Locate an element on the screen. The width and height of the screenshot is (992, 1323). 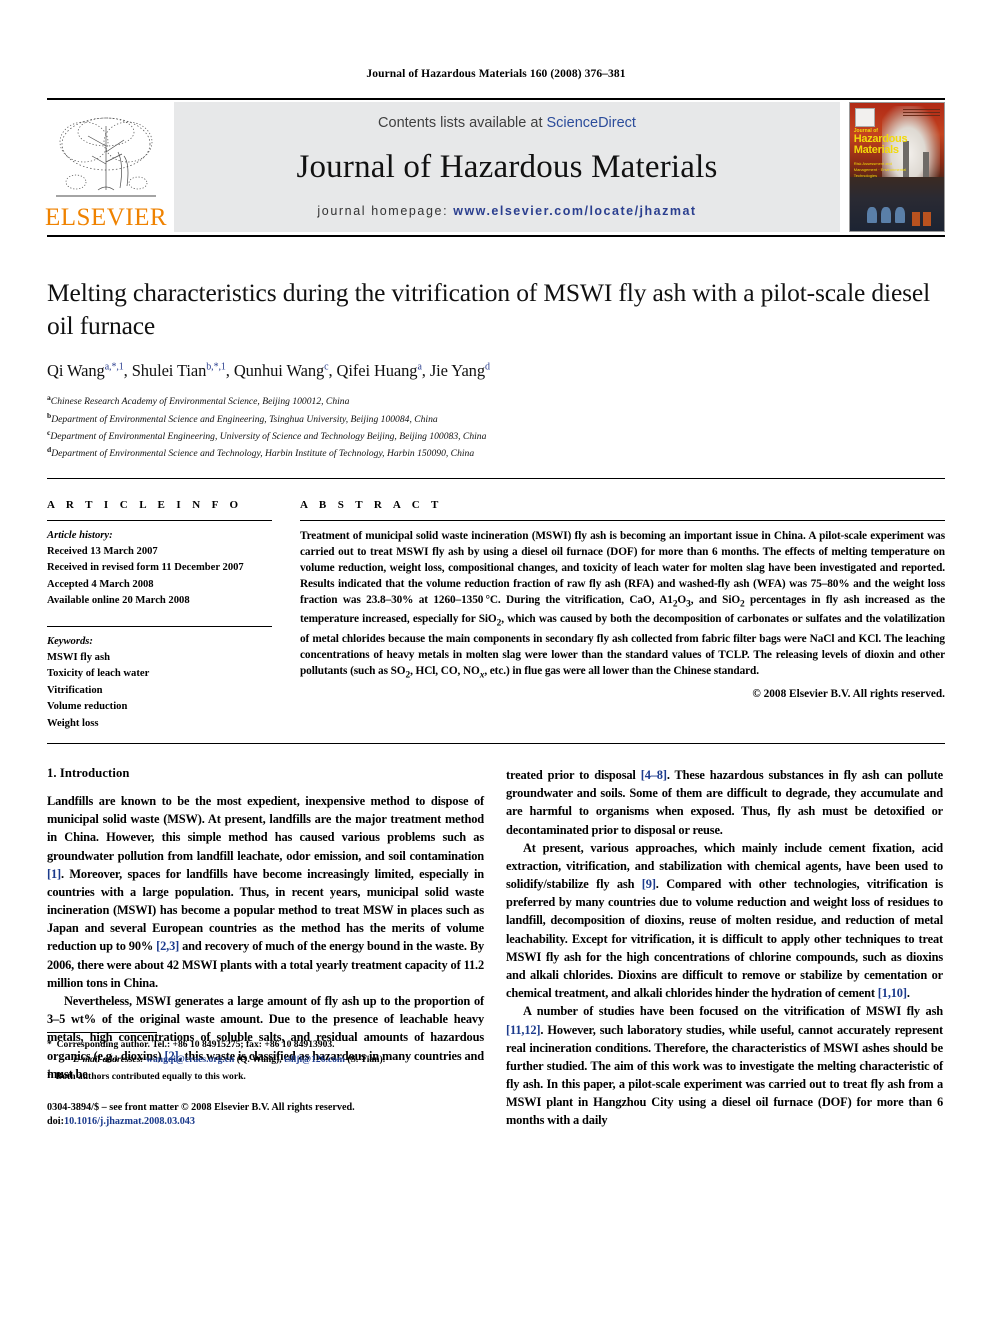
elsevier-tree-icon is located at coordinates (106, 157).